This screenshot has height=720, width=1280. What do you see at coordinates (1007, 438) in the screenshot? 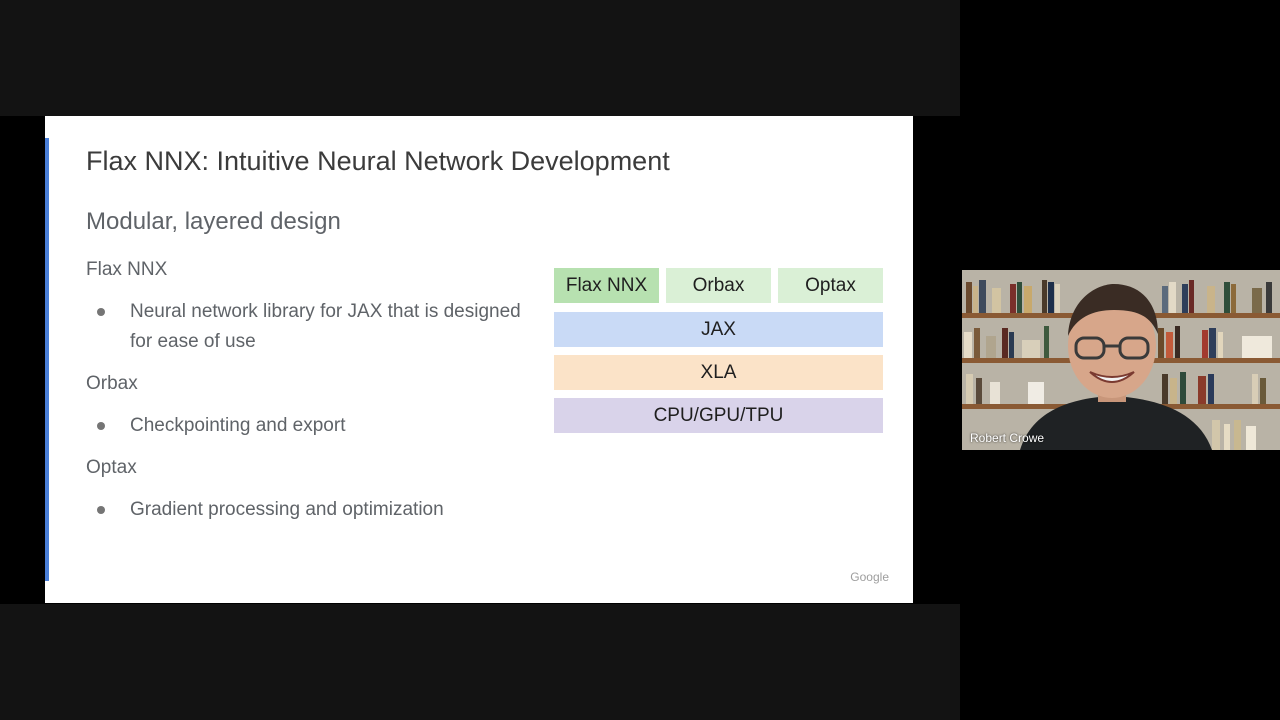
I see `participant-name-tag: Robert Crowe` at bounding box center [1007, 438].